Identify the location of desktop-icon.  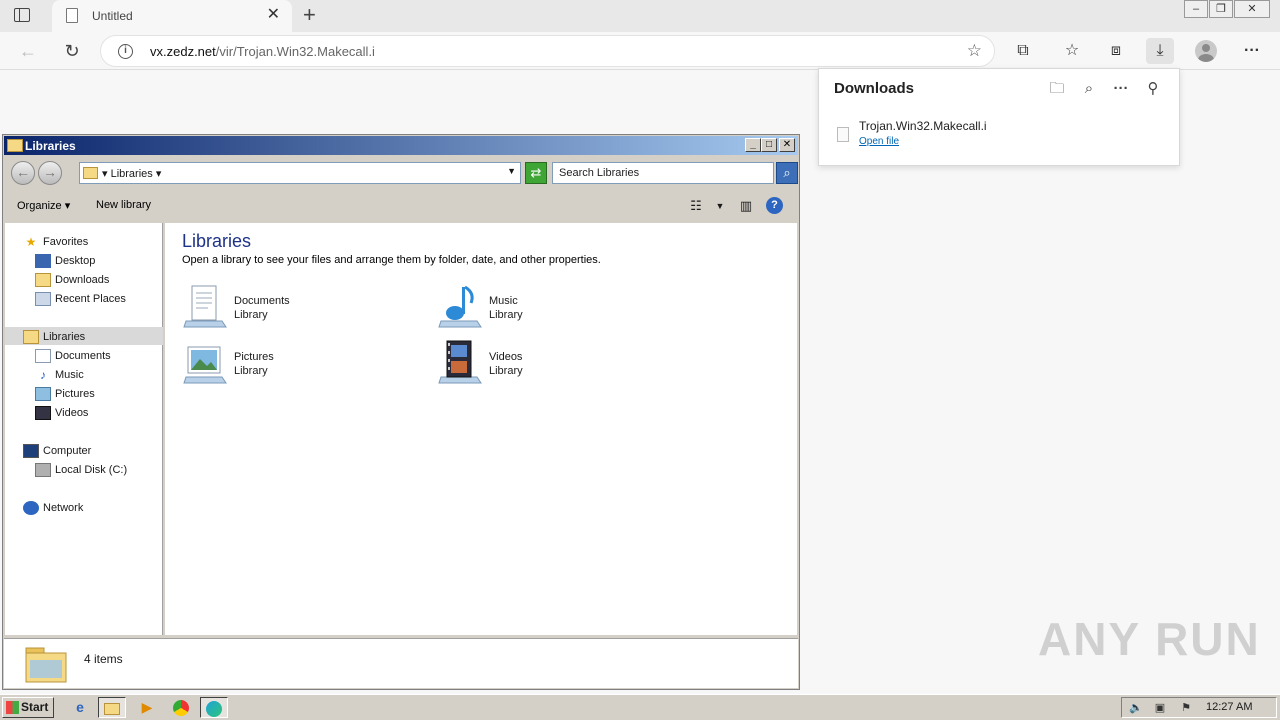
(43, 261).